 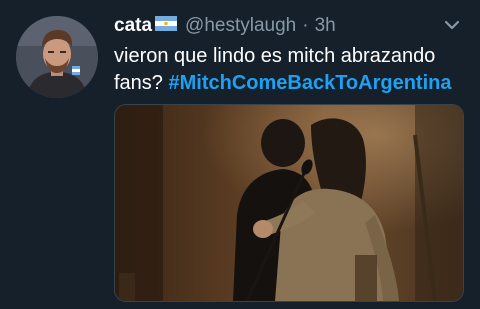 I want to click on chevron-down-icon, so click(x=452, y=27).